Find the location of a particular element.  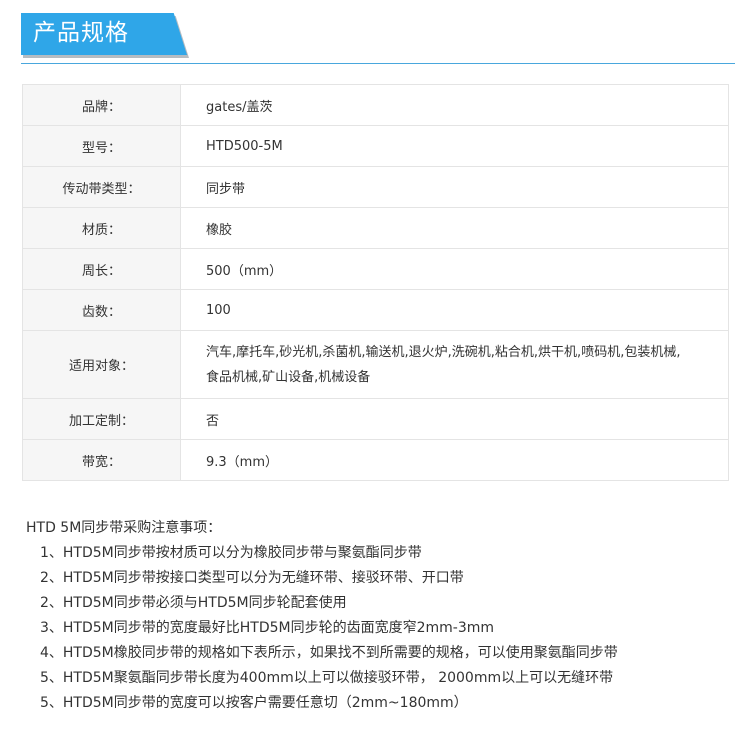

spec-value-line: 食品机械,矿山设备,机械设备 is located at coordinates (288, 377).